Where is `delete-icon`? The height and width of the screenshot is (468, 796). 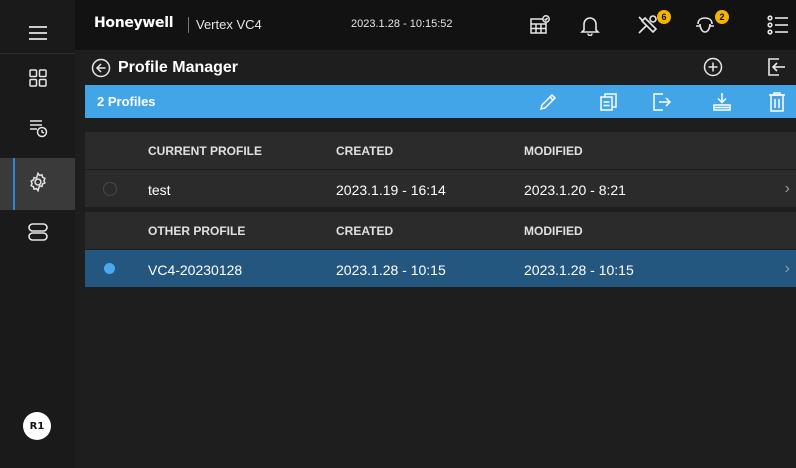 delete-icon is located at coordinates (777, 102).